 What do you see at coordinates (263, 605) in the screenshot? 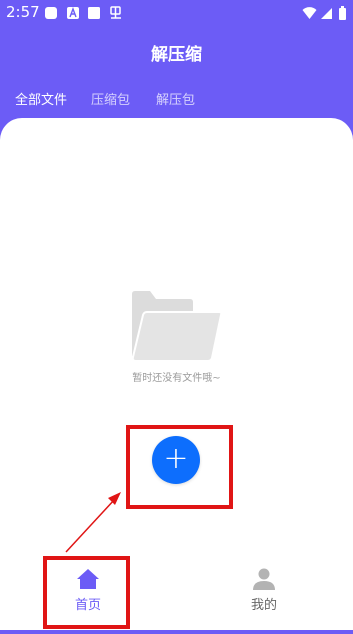
I see `nav-mine-label: 我的` at bounding box center [263, 605].